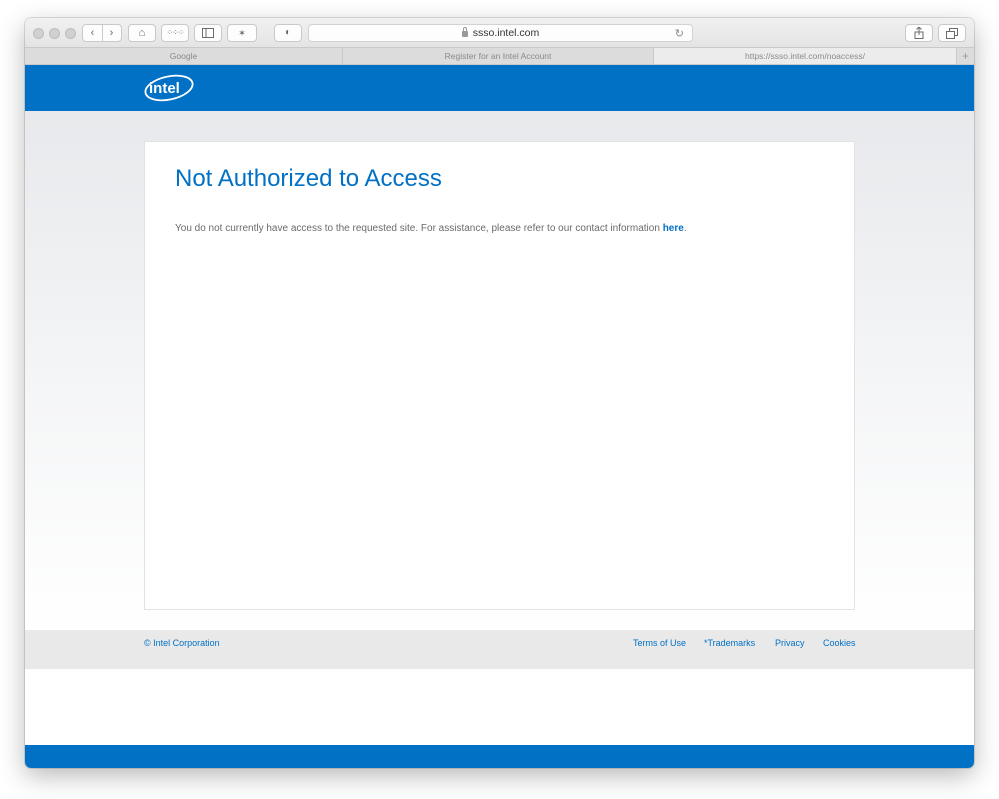 This screenshot has width=999, height=799. What do you see at coordinates (92, 33) in the screenshot?
I see `back-icon: ‹` at bounding box center [92, 33].